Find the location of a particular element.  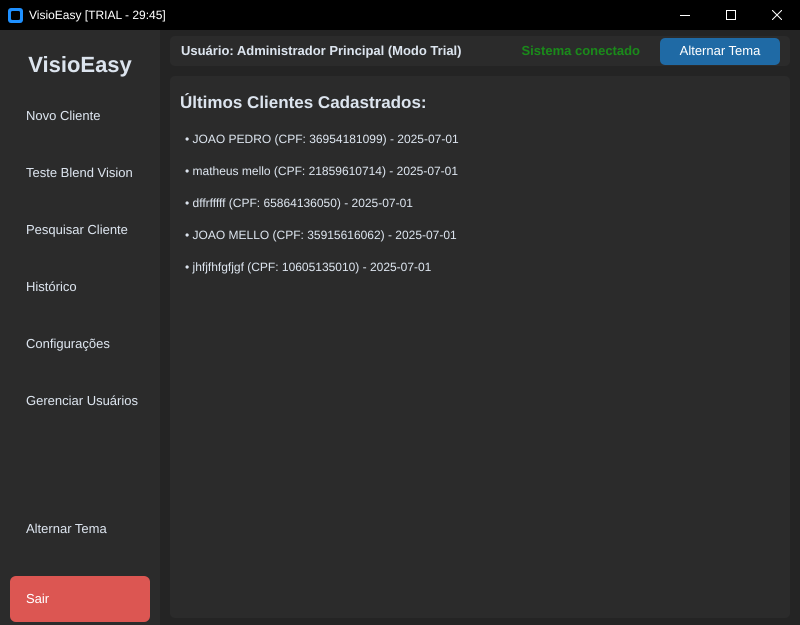

nav-item: Gerenciar Usuários is located at coordinates (80, 401).